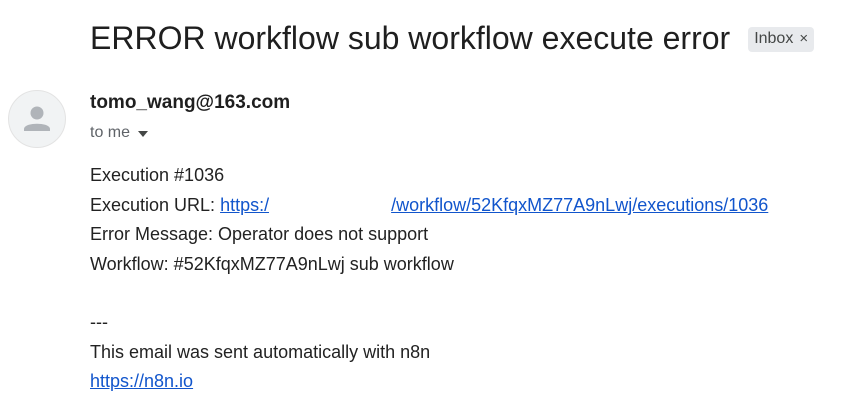 Image resolution: width=866 pixels, height=402 pixels. I want to click on inbox-label-chip: Inbox ×, so click(781, 39).